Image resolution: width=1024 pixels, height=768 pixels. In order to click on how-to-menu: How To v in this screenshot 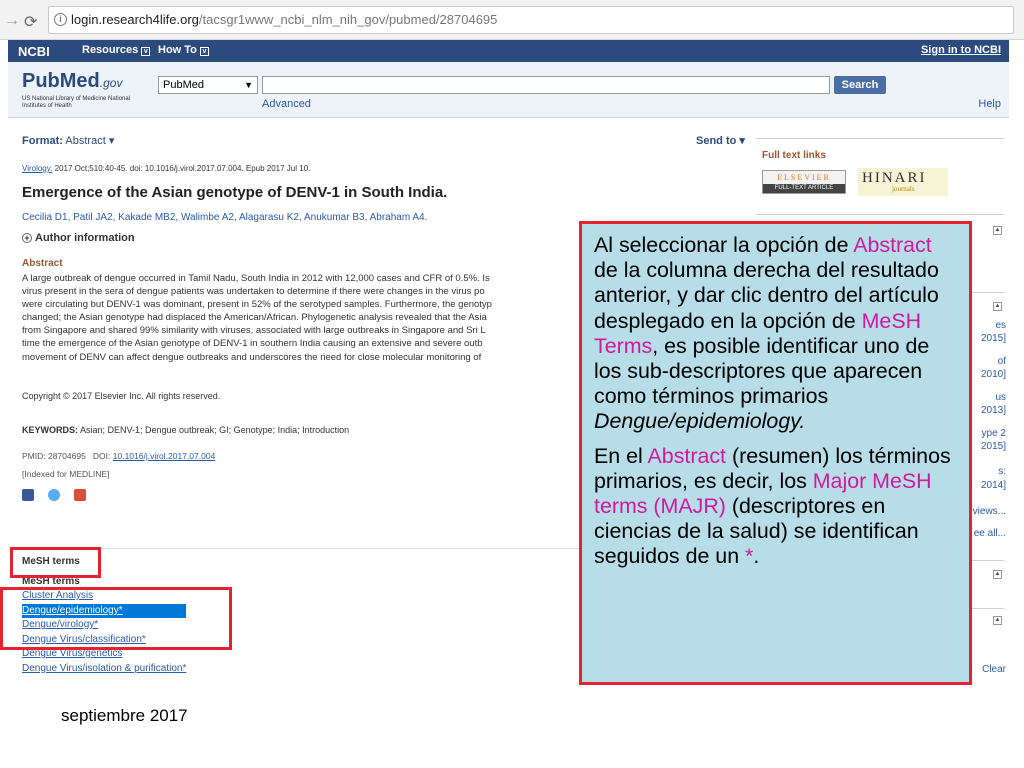, I will do `click(183, 50)`.